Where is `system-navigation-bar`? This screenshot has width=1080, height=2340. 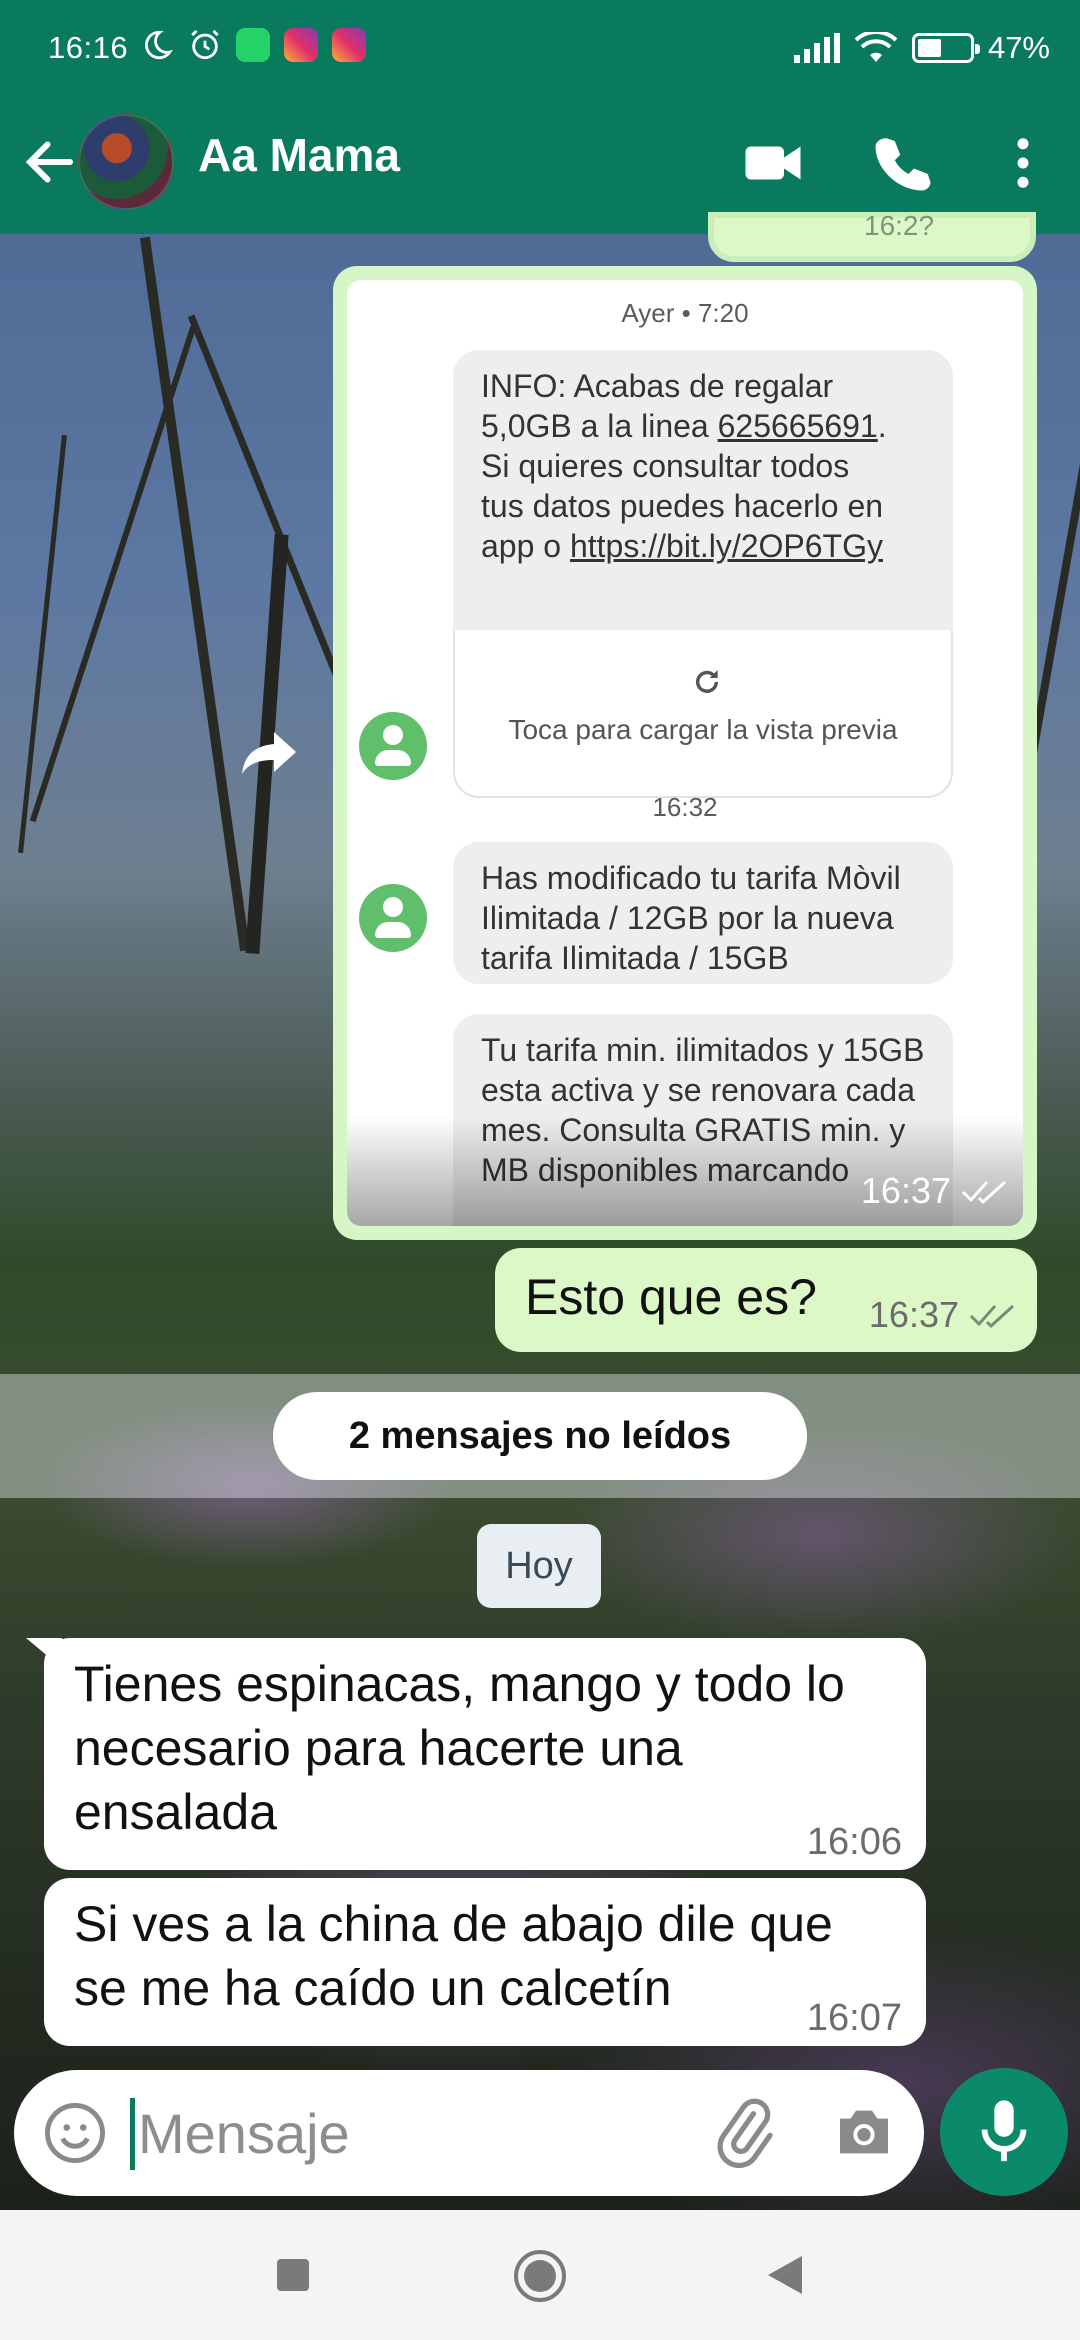 system-navigation-bar is located at coordinates (540, 2275).